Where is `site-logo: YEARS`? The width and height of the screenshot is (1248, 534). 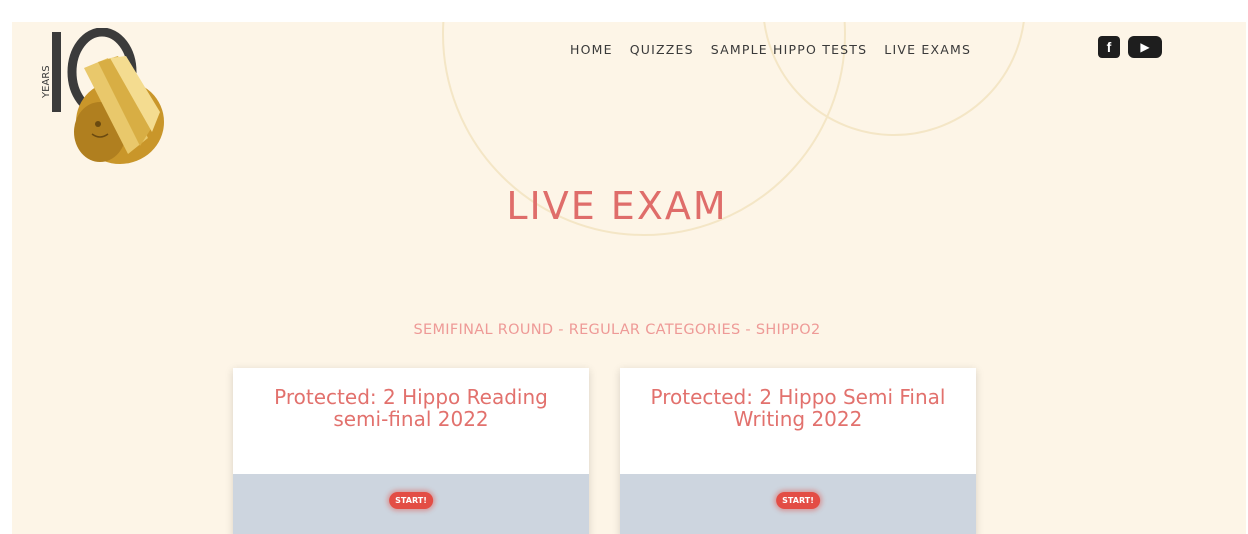 site-logo: YEARS is located at coordinates (101, 97).